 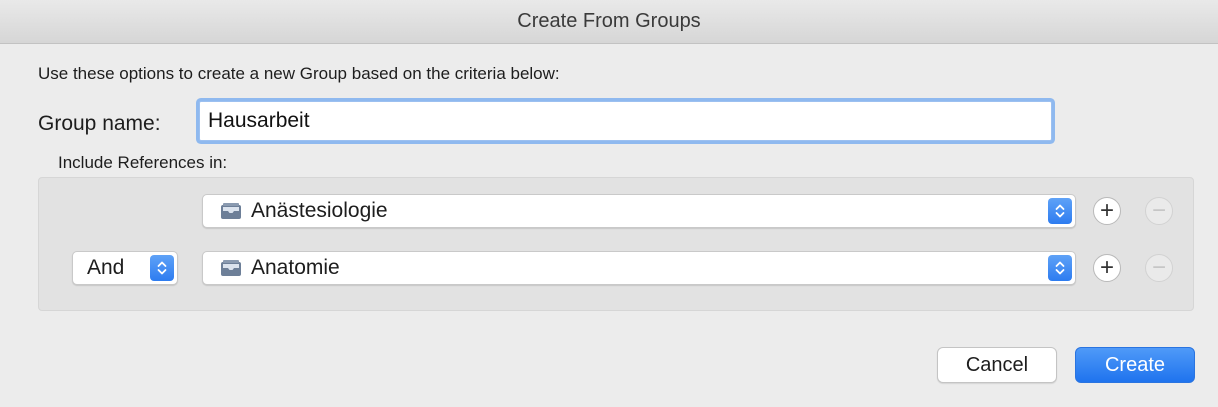 I want to click on create-button: Create, so click(x=1135, y=365).